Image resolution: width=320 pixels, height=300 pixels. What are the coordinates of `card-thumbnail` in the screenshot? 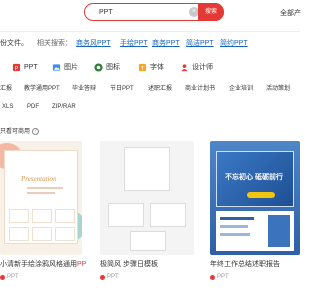 It's located at (147, 198).